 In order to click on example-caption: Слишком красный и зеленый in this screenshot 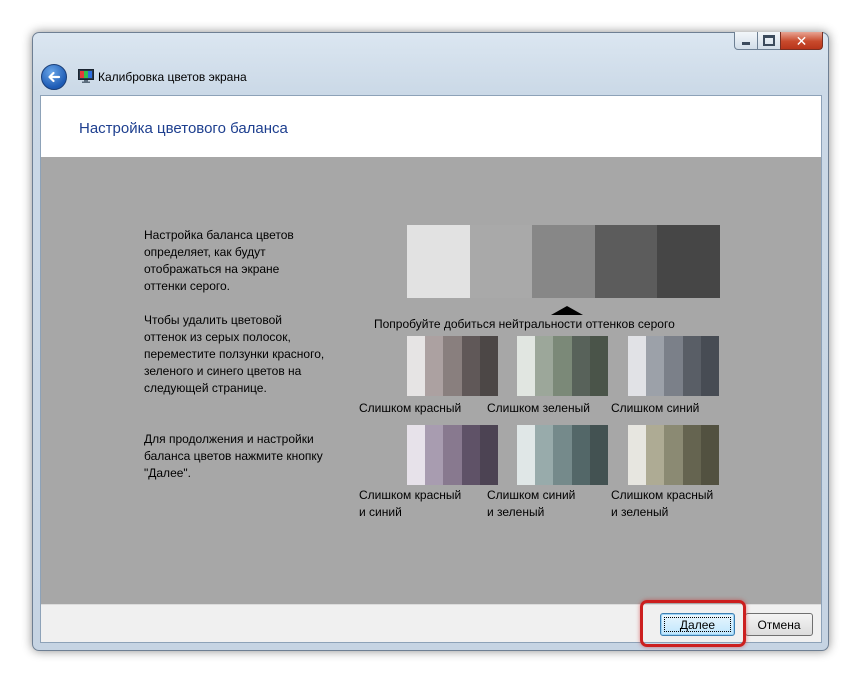, I will do `click(662, 503)`.